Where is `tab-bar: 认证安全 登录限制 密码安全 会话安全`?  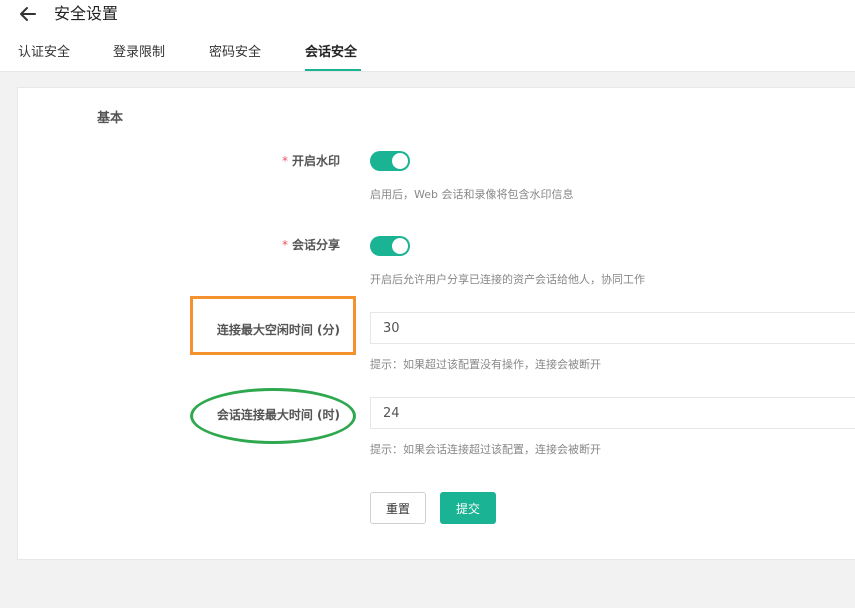
tab-bar: 认证安全 登录限制 密码安全 会话安全 is located at coordinates (427, 56).